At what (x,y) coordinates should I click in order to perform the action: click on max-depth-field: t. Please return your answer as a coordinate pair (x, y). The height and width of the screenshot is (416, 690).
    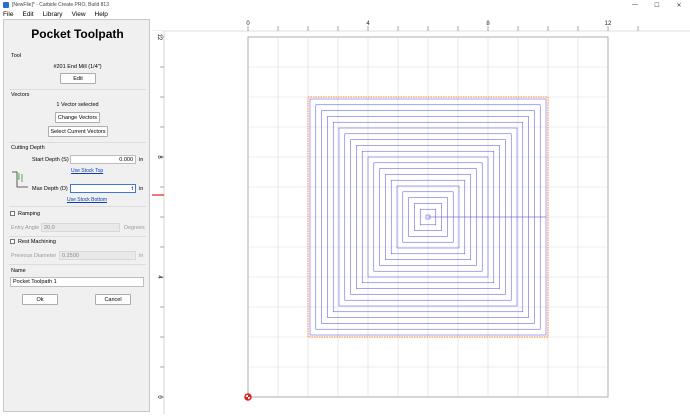
    Looking at the image, I should click on (103, 188).